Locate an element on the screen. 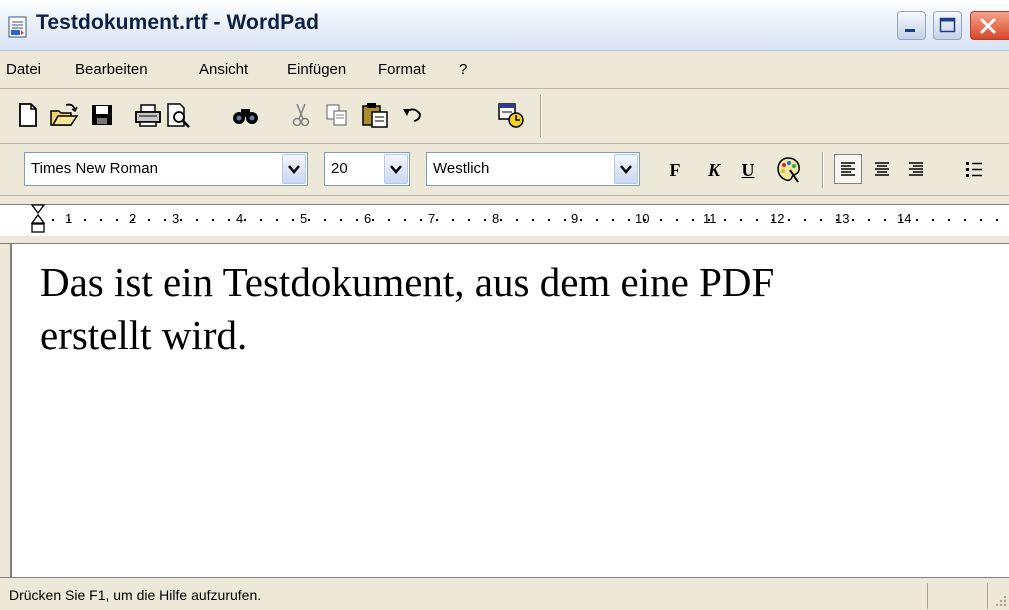 The width and height of the screenshot is (1009, 610). align-center-icon is located at coordinates (882, 169).